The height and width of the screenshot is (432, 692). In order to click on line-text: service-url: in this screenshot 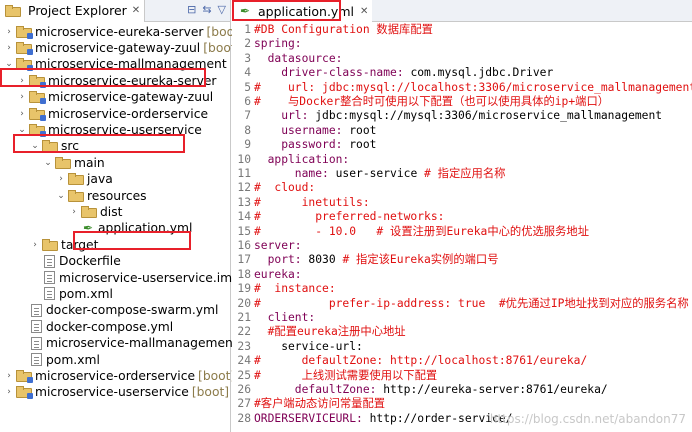, I will do `click(308, 347)`.